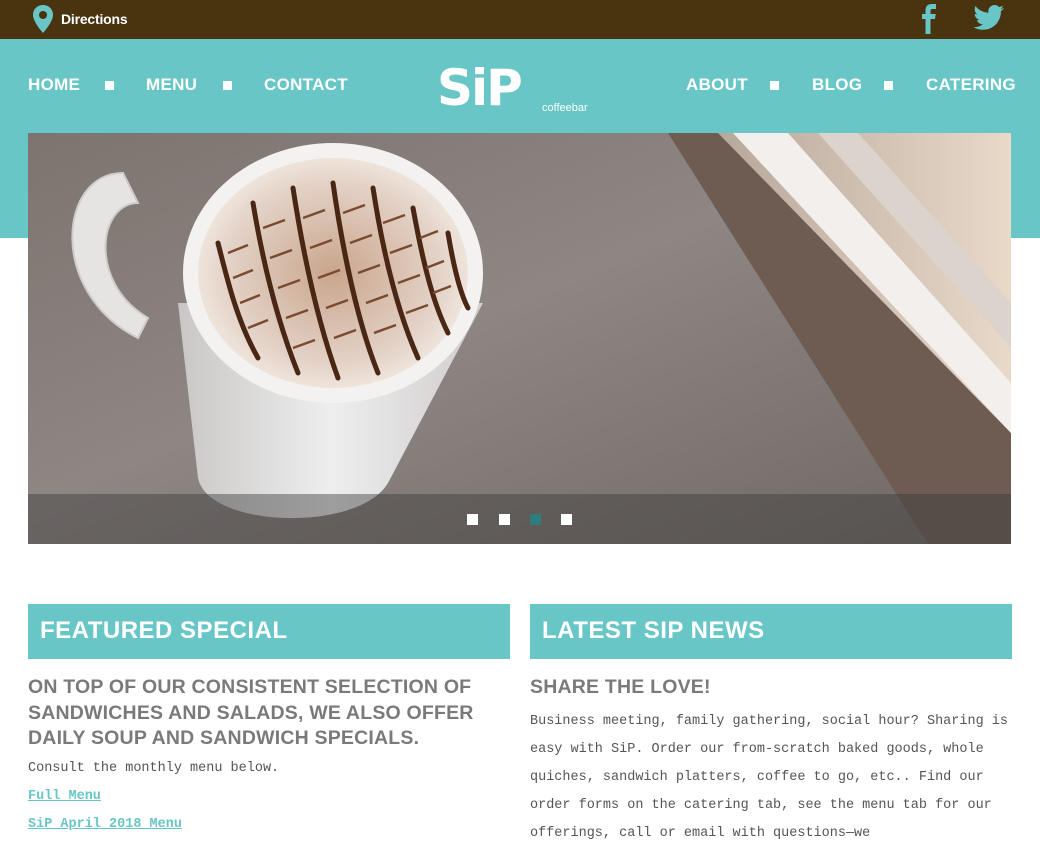  What do you see at coordinates (479, 88) in the screenshot?
I see `logo-wordmark: SiP` at bounding box center [479, 88].